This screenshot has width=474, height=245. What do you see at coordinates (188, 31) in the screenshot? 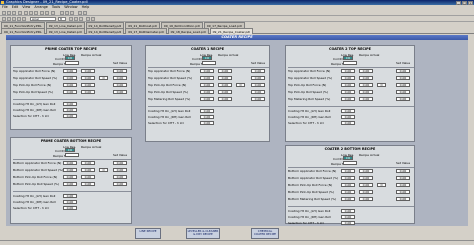
I see `tab-recipe-load-2: 09_18_Recipe_Load.pdl` at bounding box center [188, 31].